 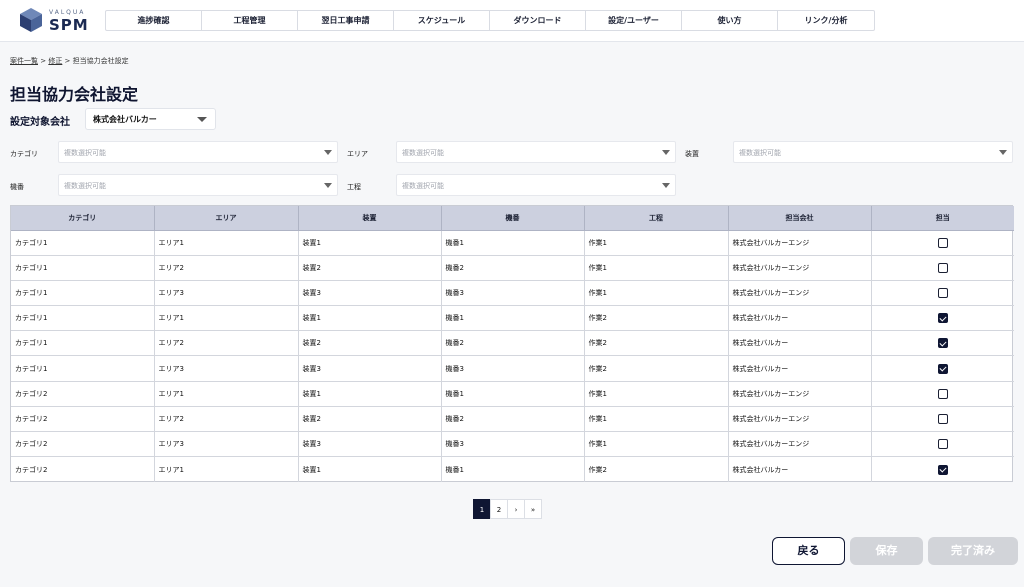 What do you see at coordinates (67, 12) in the screenshot?
I see `logo-subtext: VALQUA` at bounding box center [67, 12].